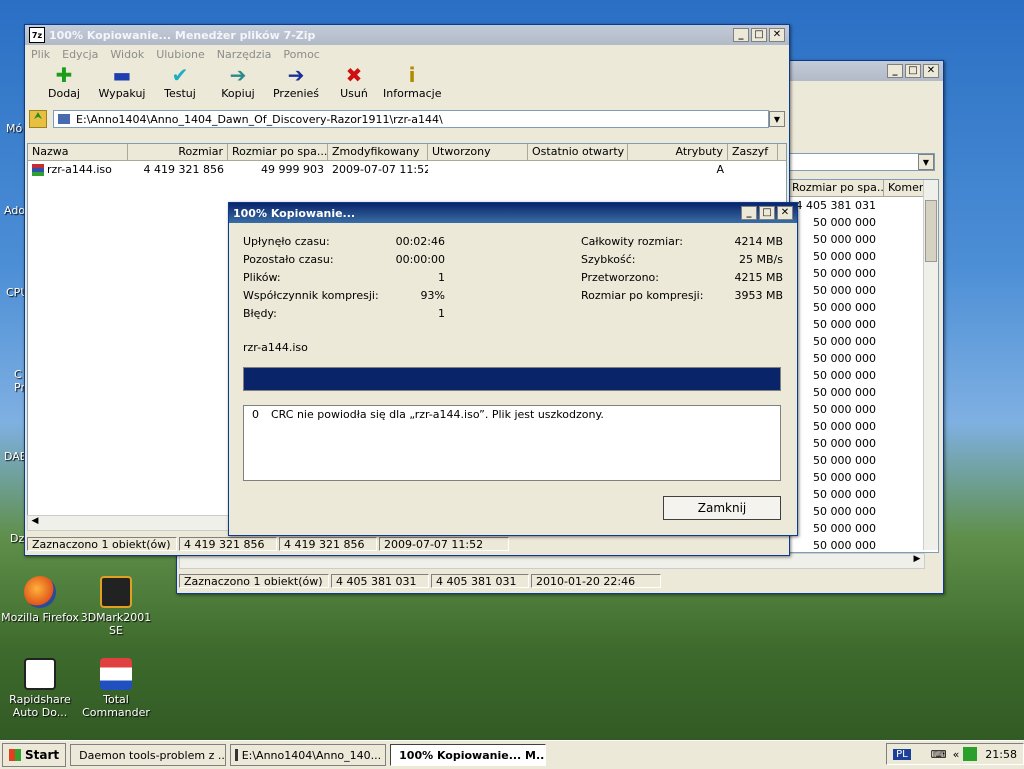 This screenshot has height=769, width=1024. I want to click on up-folder-icon: ⮝, so click(38, 119).